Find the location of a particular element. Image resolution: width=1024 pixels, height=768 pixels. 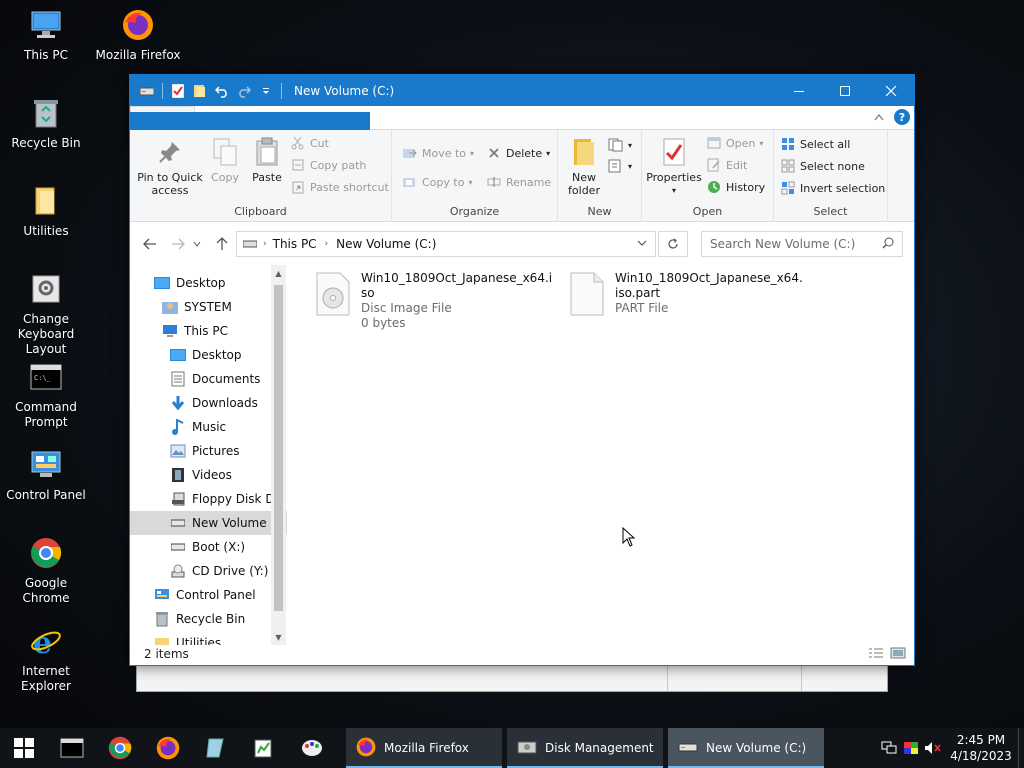

properties-check-icon is located at coordinates (178, 91).